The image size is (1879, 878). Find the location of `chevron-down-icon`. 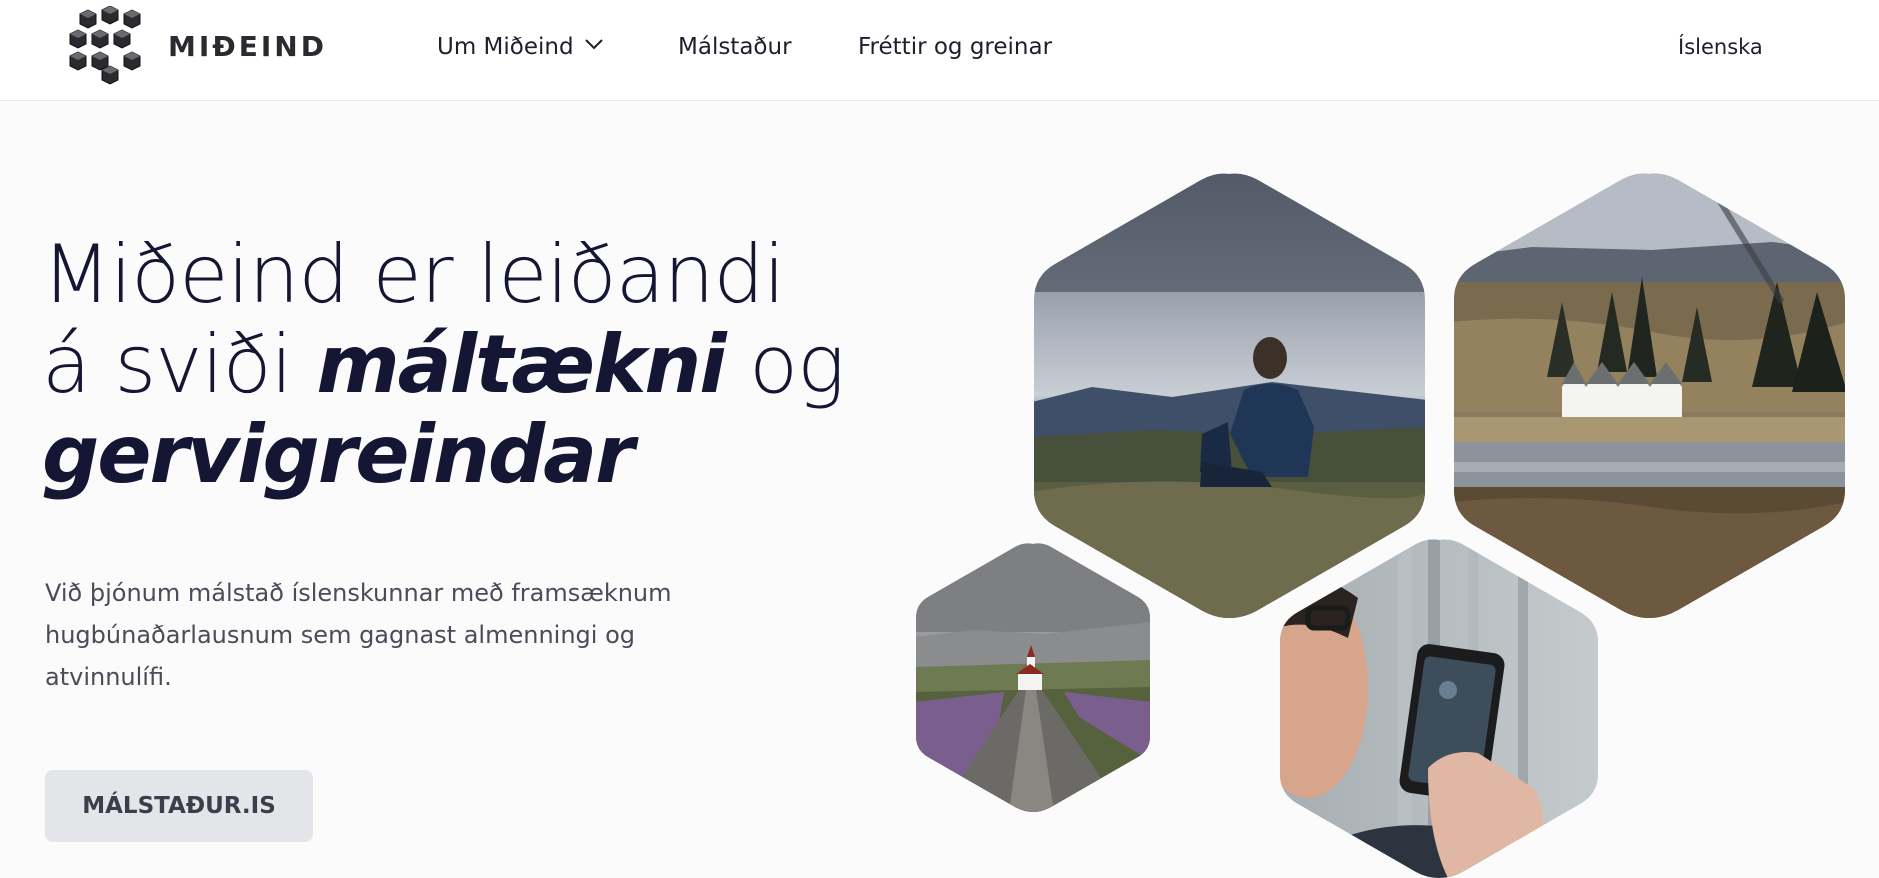

chevron-down-icon is located at coordinates (594, 44).